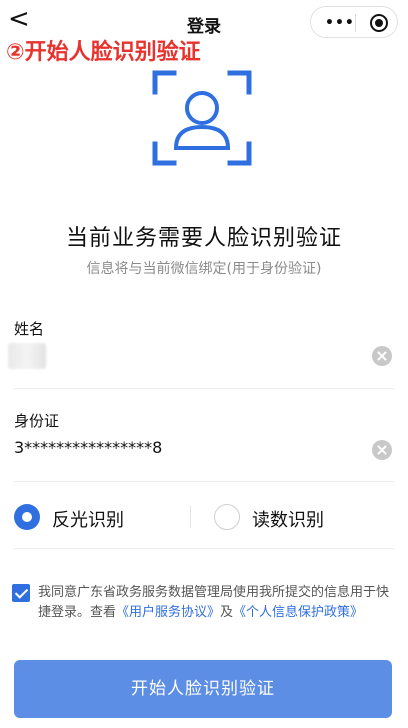 The width and height of the screenshot is (408, 728). Describe the element at coordinates (29, 329) in the screenshot. I see `name-label: 姓名` at that location.